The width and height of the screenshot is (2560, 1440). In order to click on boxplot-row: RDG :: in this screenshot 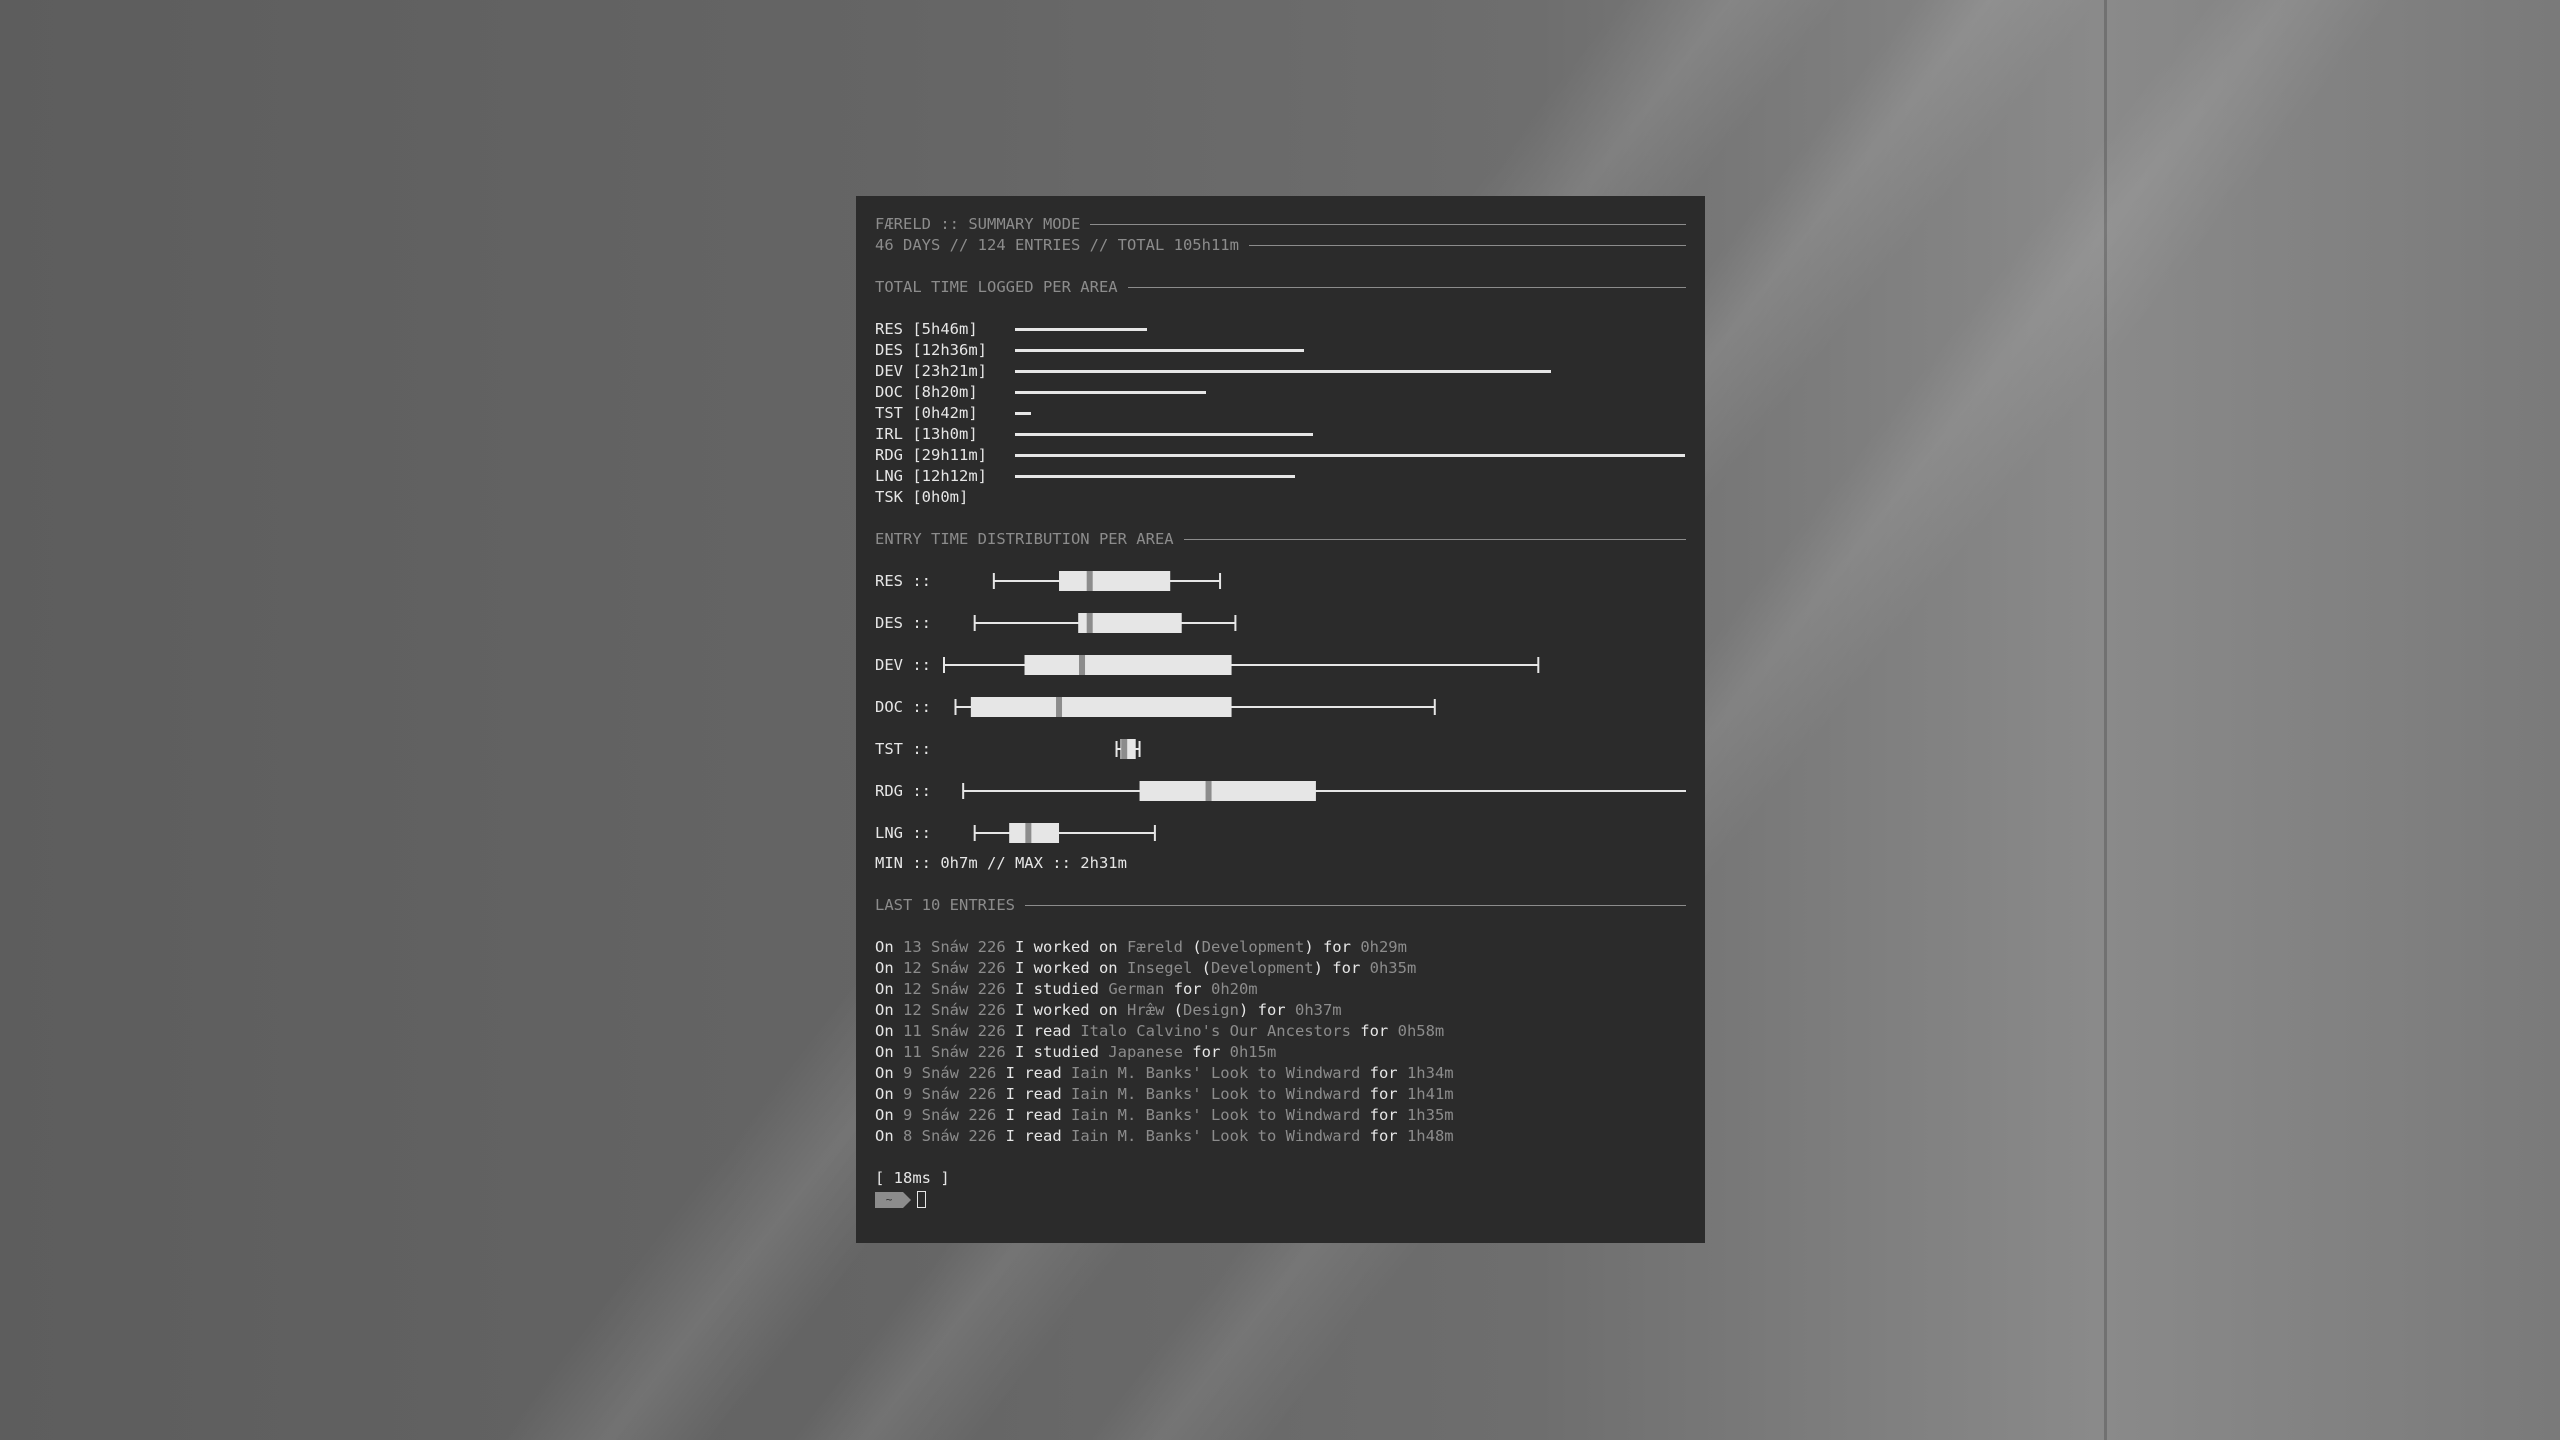, I will do `click(1282, 791)`.